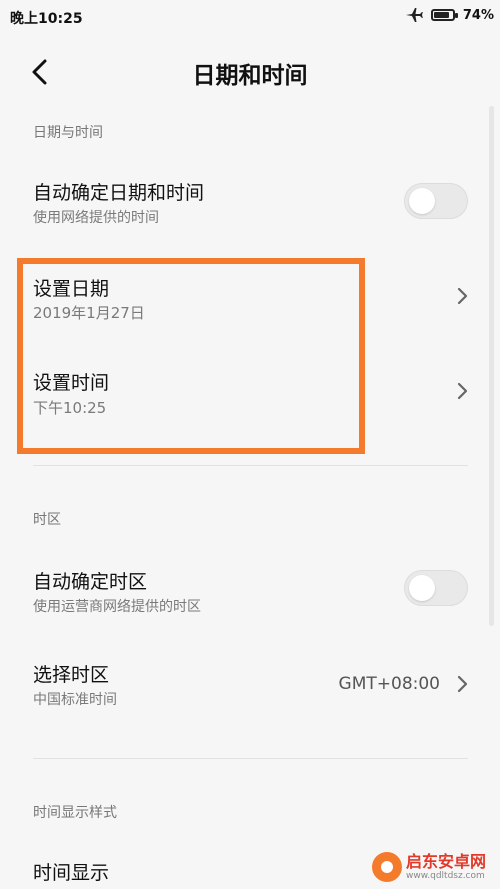 The height and width of the screenshot is (889, 500). Describe the element at coordinates (250, 595) in the screenshot. I see `auto-timezone-row: 自动确定时区 使用运营商网络提供的时区` at that location.